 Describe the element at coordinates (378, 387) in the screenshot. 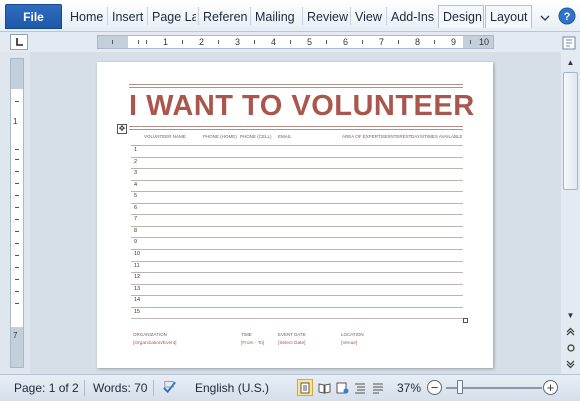

I see `draft-view-icon` at that location.